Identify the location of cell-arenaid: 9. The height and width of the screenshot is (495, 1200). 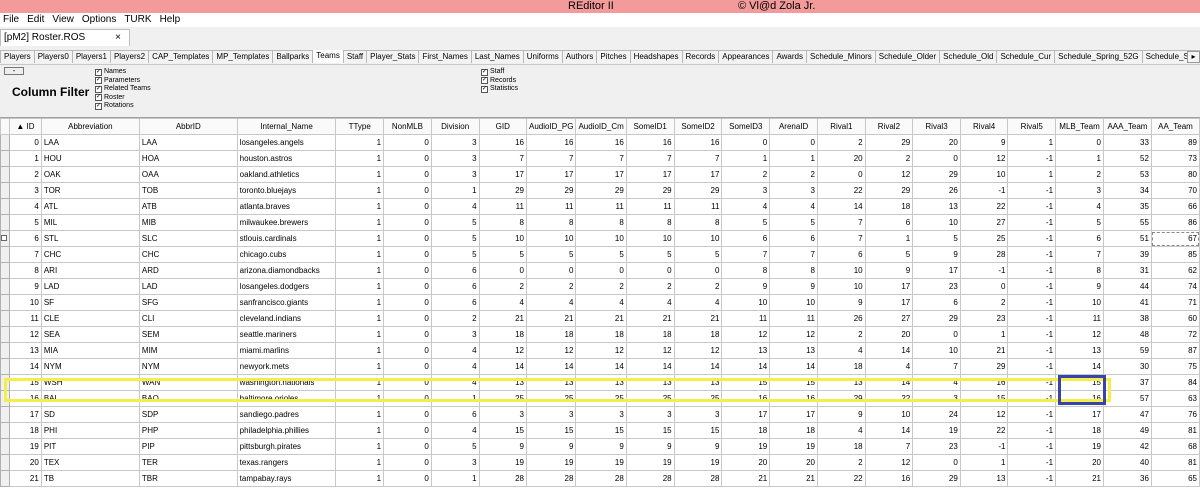
(793, 286).